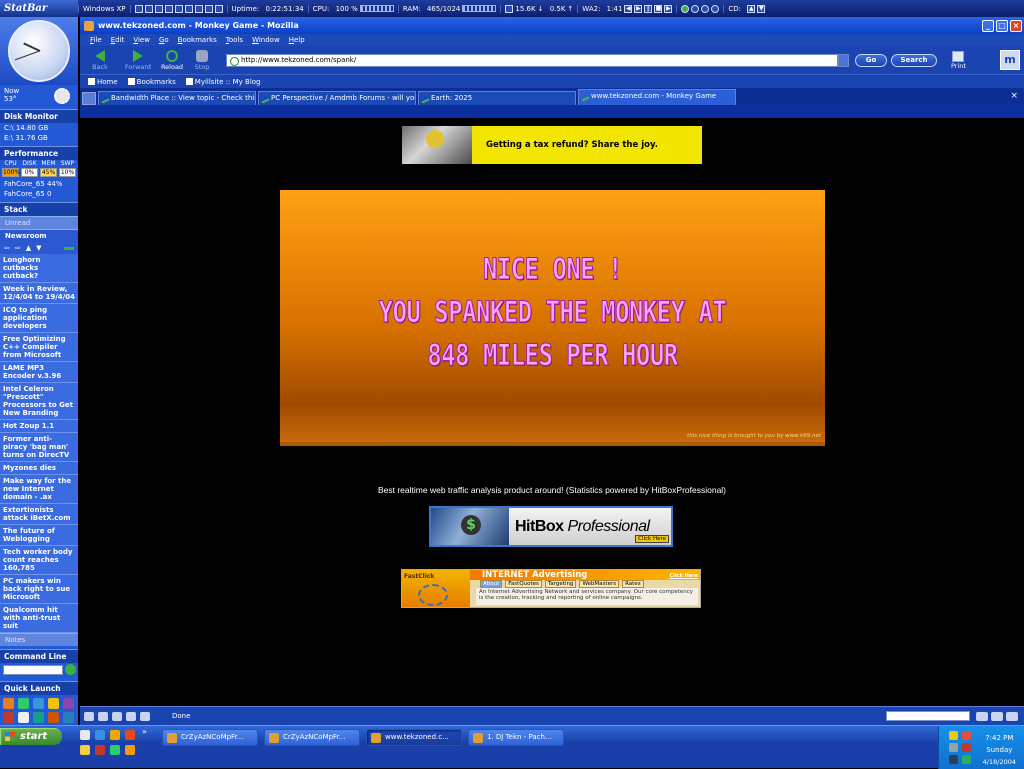  Describe the element at coordinates (223, 82) in the screenshot. I see `bookmark-myillsite: Myillsite :: My Blog` at that location.